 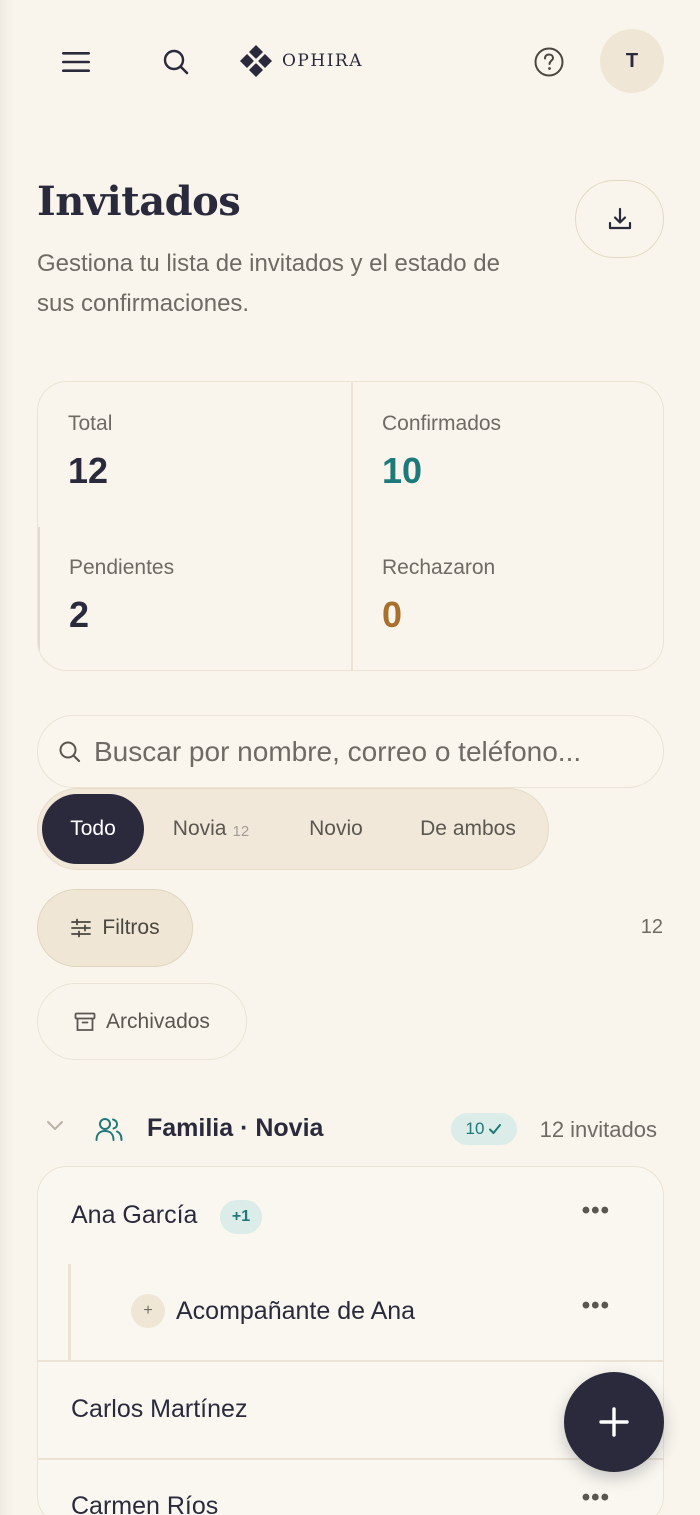 What do you see at coordinates (69, 1312) in the screenshot?
I see `indent-line` at bounding box center [69, 1312].